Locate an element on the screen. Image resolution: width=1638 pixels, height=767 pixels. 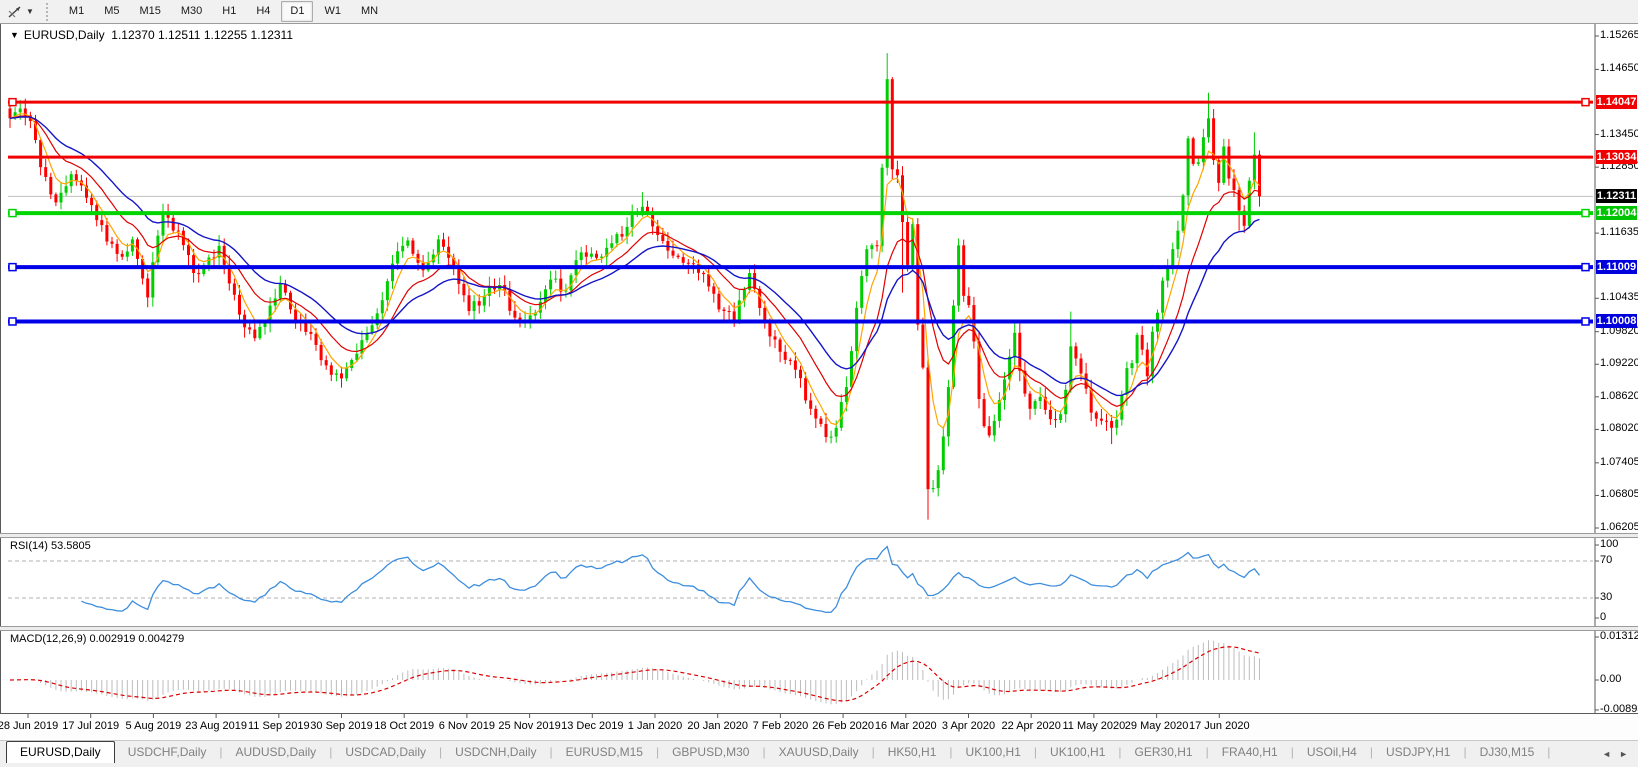
panel-splitter-macd is located at coordinates (819, 628).